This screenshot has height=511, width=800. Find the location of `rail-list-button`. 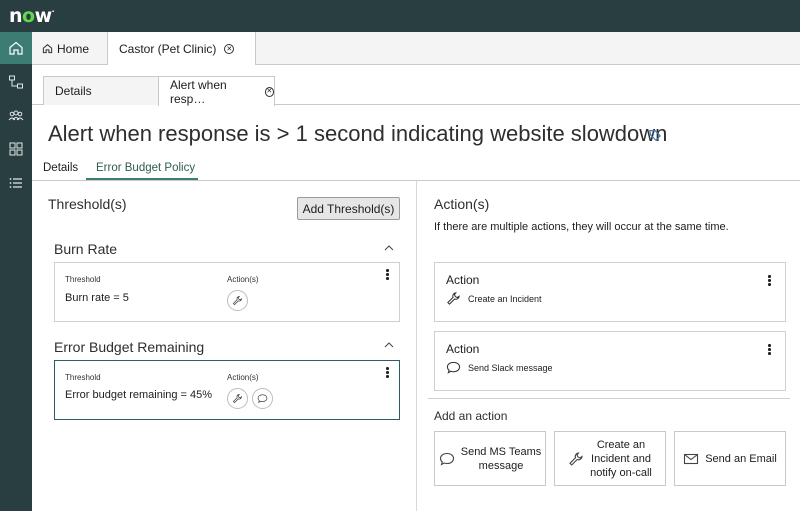

rail-list-button is located at coordinates (16, 183).